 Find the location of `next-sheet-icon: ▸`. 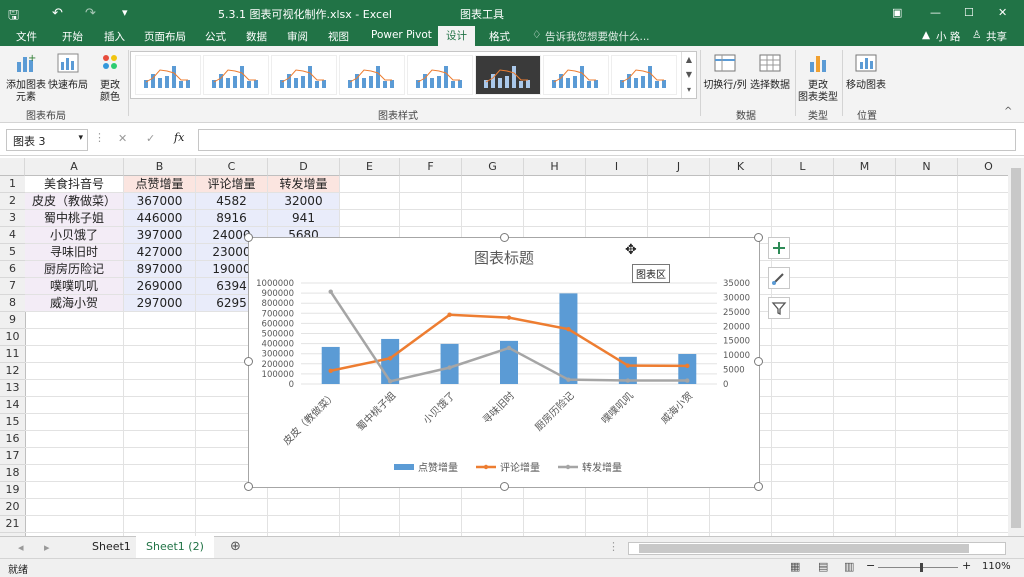

next-sheet-icon: ▸ is located at coordinates (47, 547).